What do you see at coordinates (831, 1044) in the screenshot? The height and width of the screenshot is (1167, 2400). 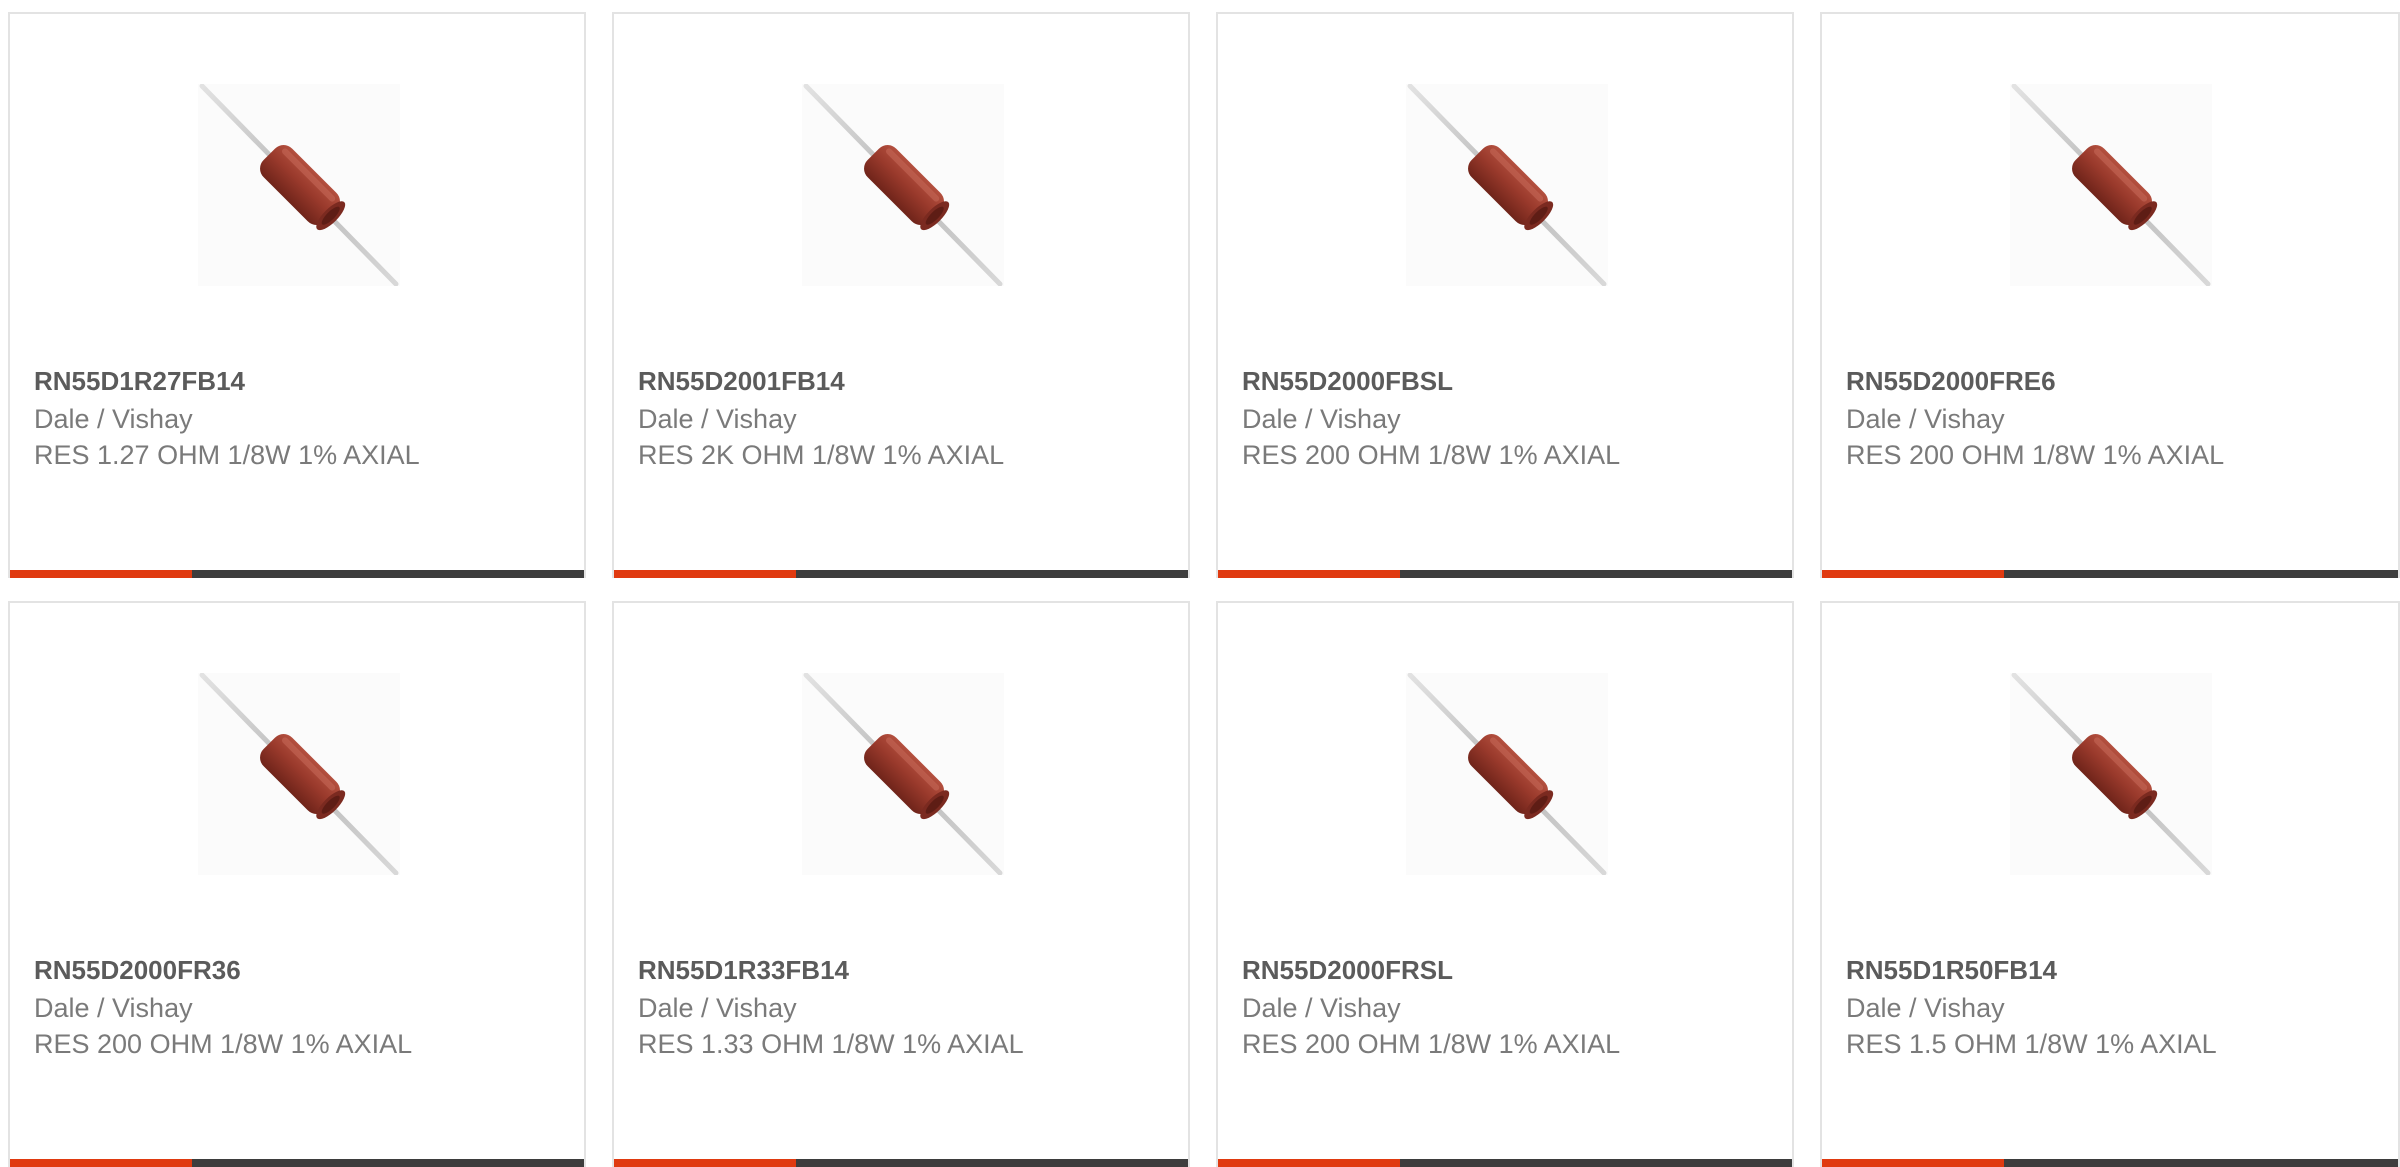 I see `product-description: RES 1.33 OHM 1/8W 1% AXIAL` at bounding box center [831, 1044].